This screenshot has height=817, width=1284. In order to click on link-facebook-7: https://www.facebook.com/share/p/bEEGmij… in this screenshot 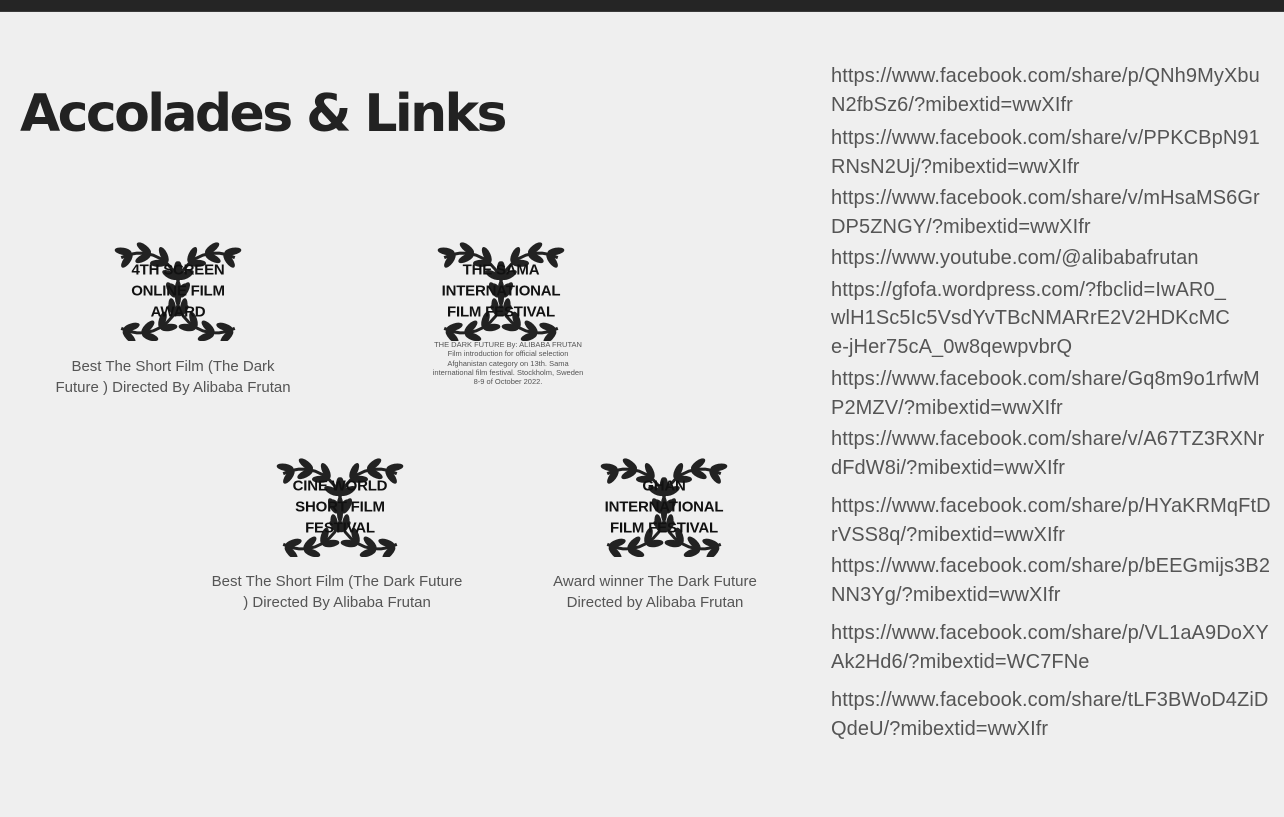, I will do `click(1051, 580)`.